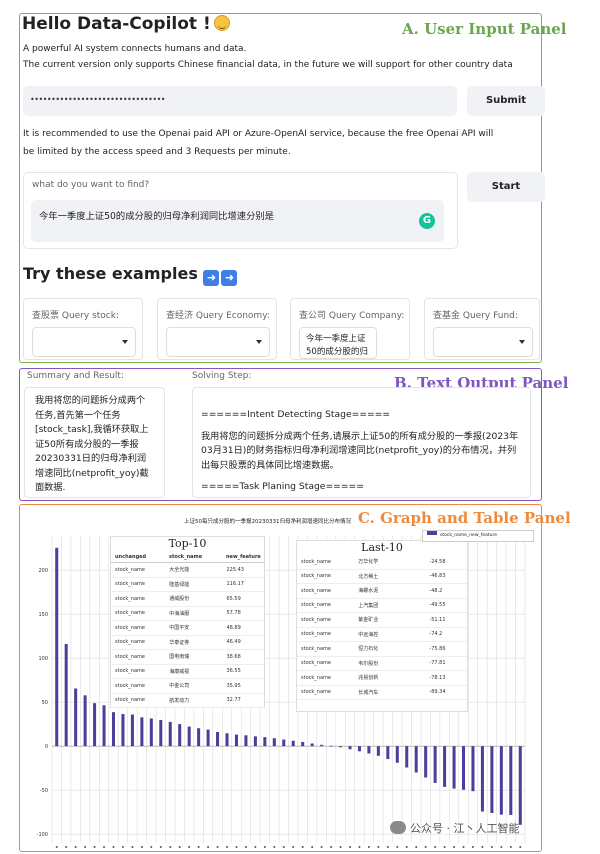 This screenshot has width=600, height=854. What do you see at coordinates (382, 693) in the screenshot?
I see `last10-row: stock_name 长城汽车 -89.34` at bounding box center [382, 693].